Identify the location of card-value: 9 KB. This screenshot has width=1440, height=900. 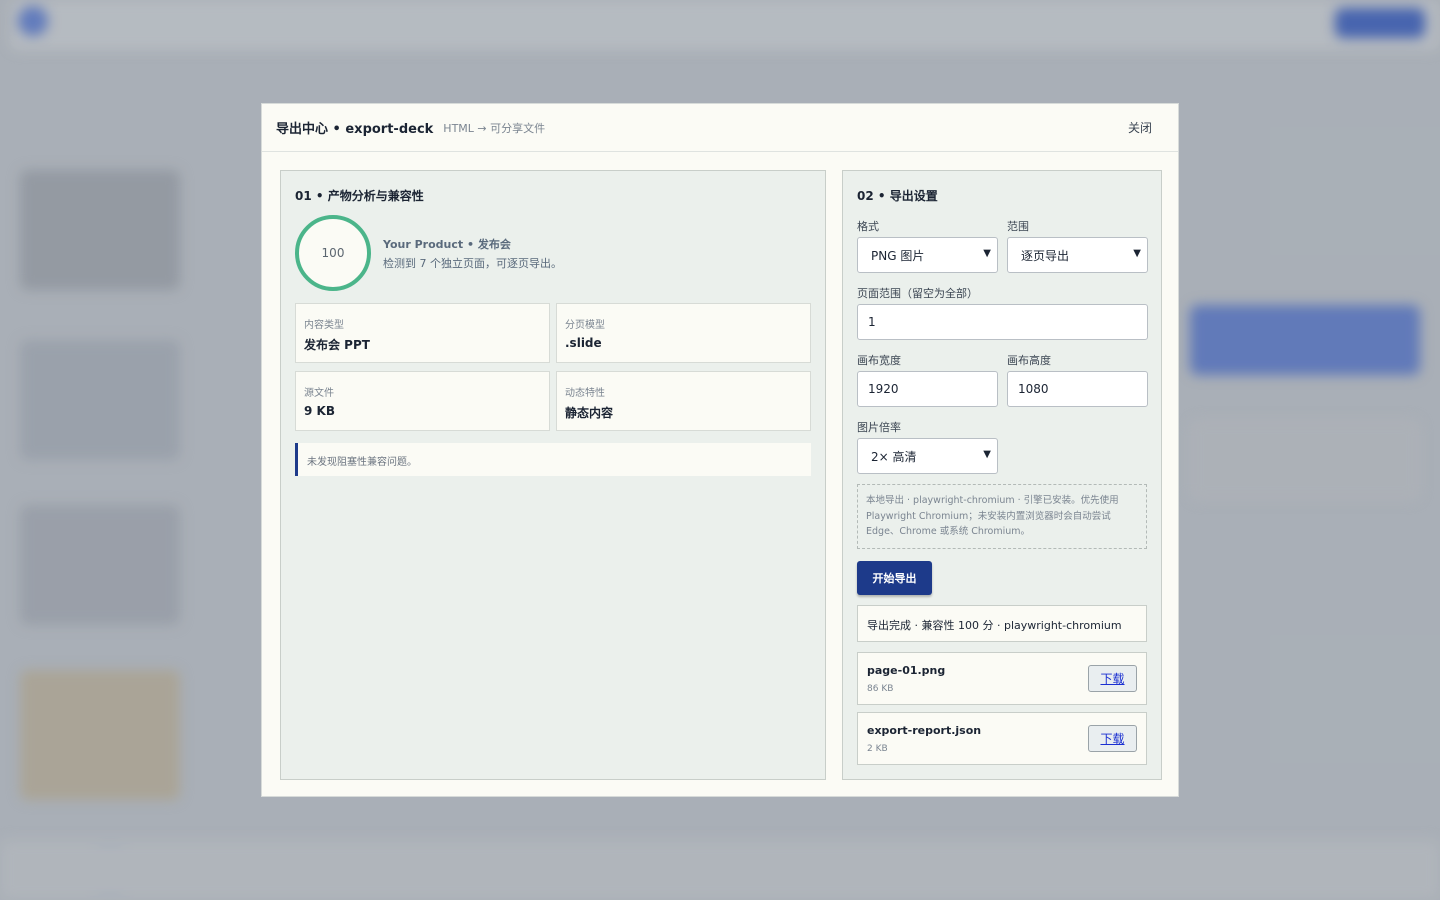
(319, 411).